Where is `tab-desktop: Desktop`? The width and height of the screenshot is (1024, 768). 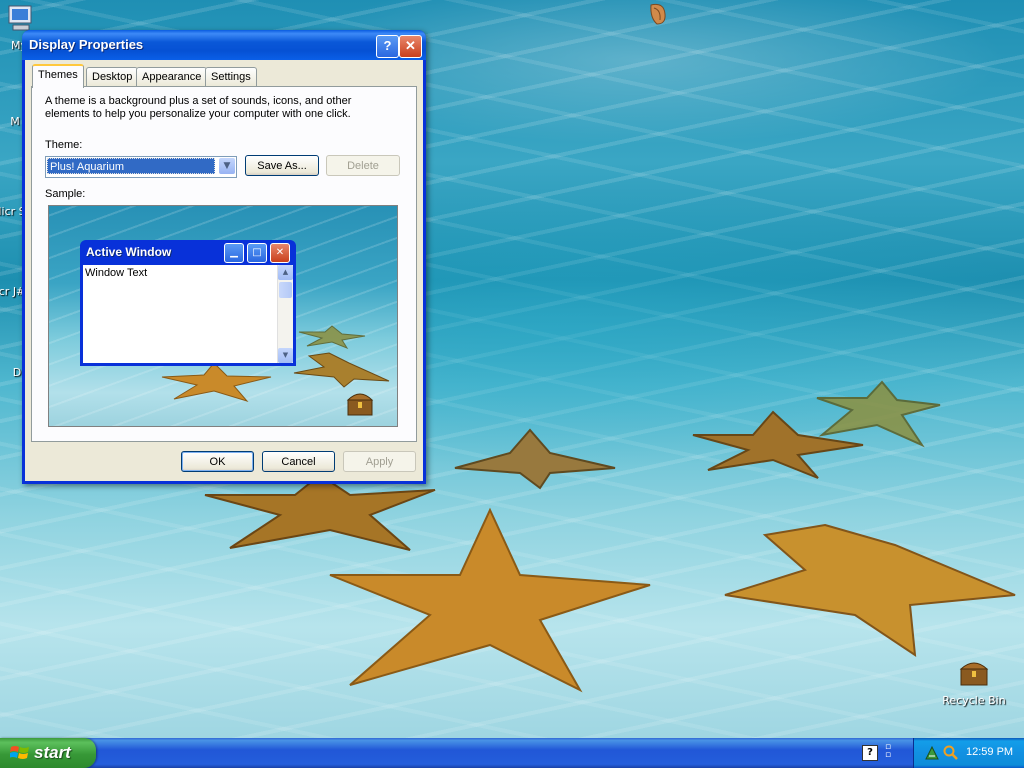 tab-desktop: Desktop is located at coordinates (112, 76).